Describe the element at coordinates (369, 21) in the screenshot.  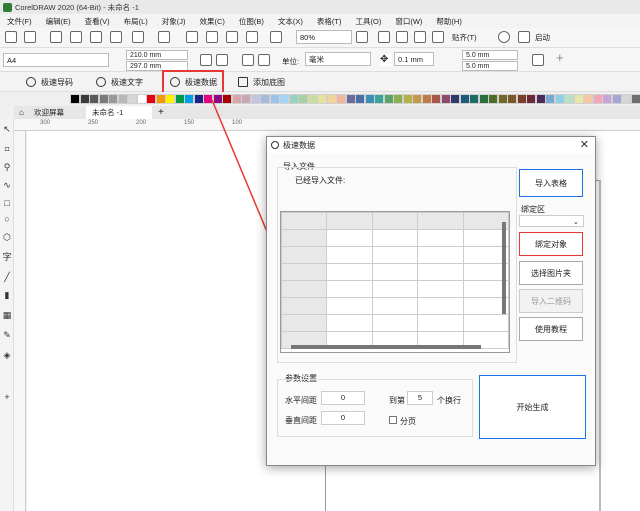
I see `menu-tools: 工具(O)` at that location.